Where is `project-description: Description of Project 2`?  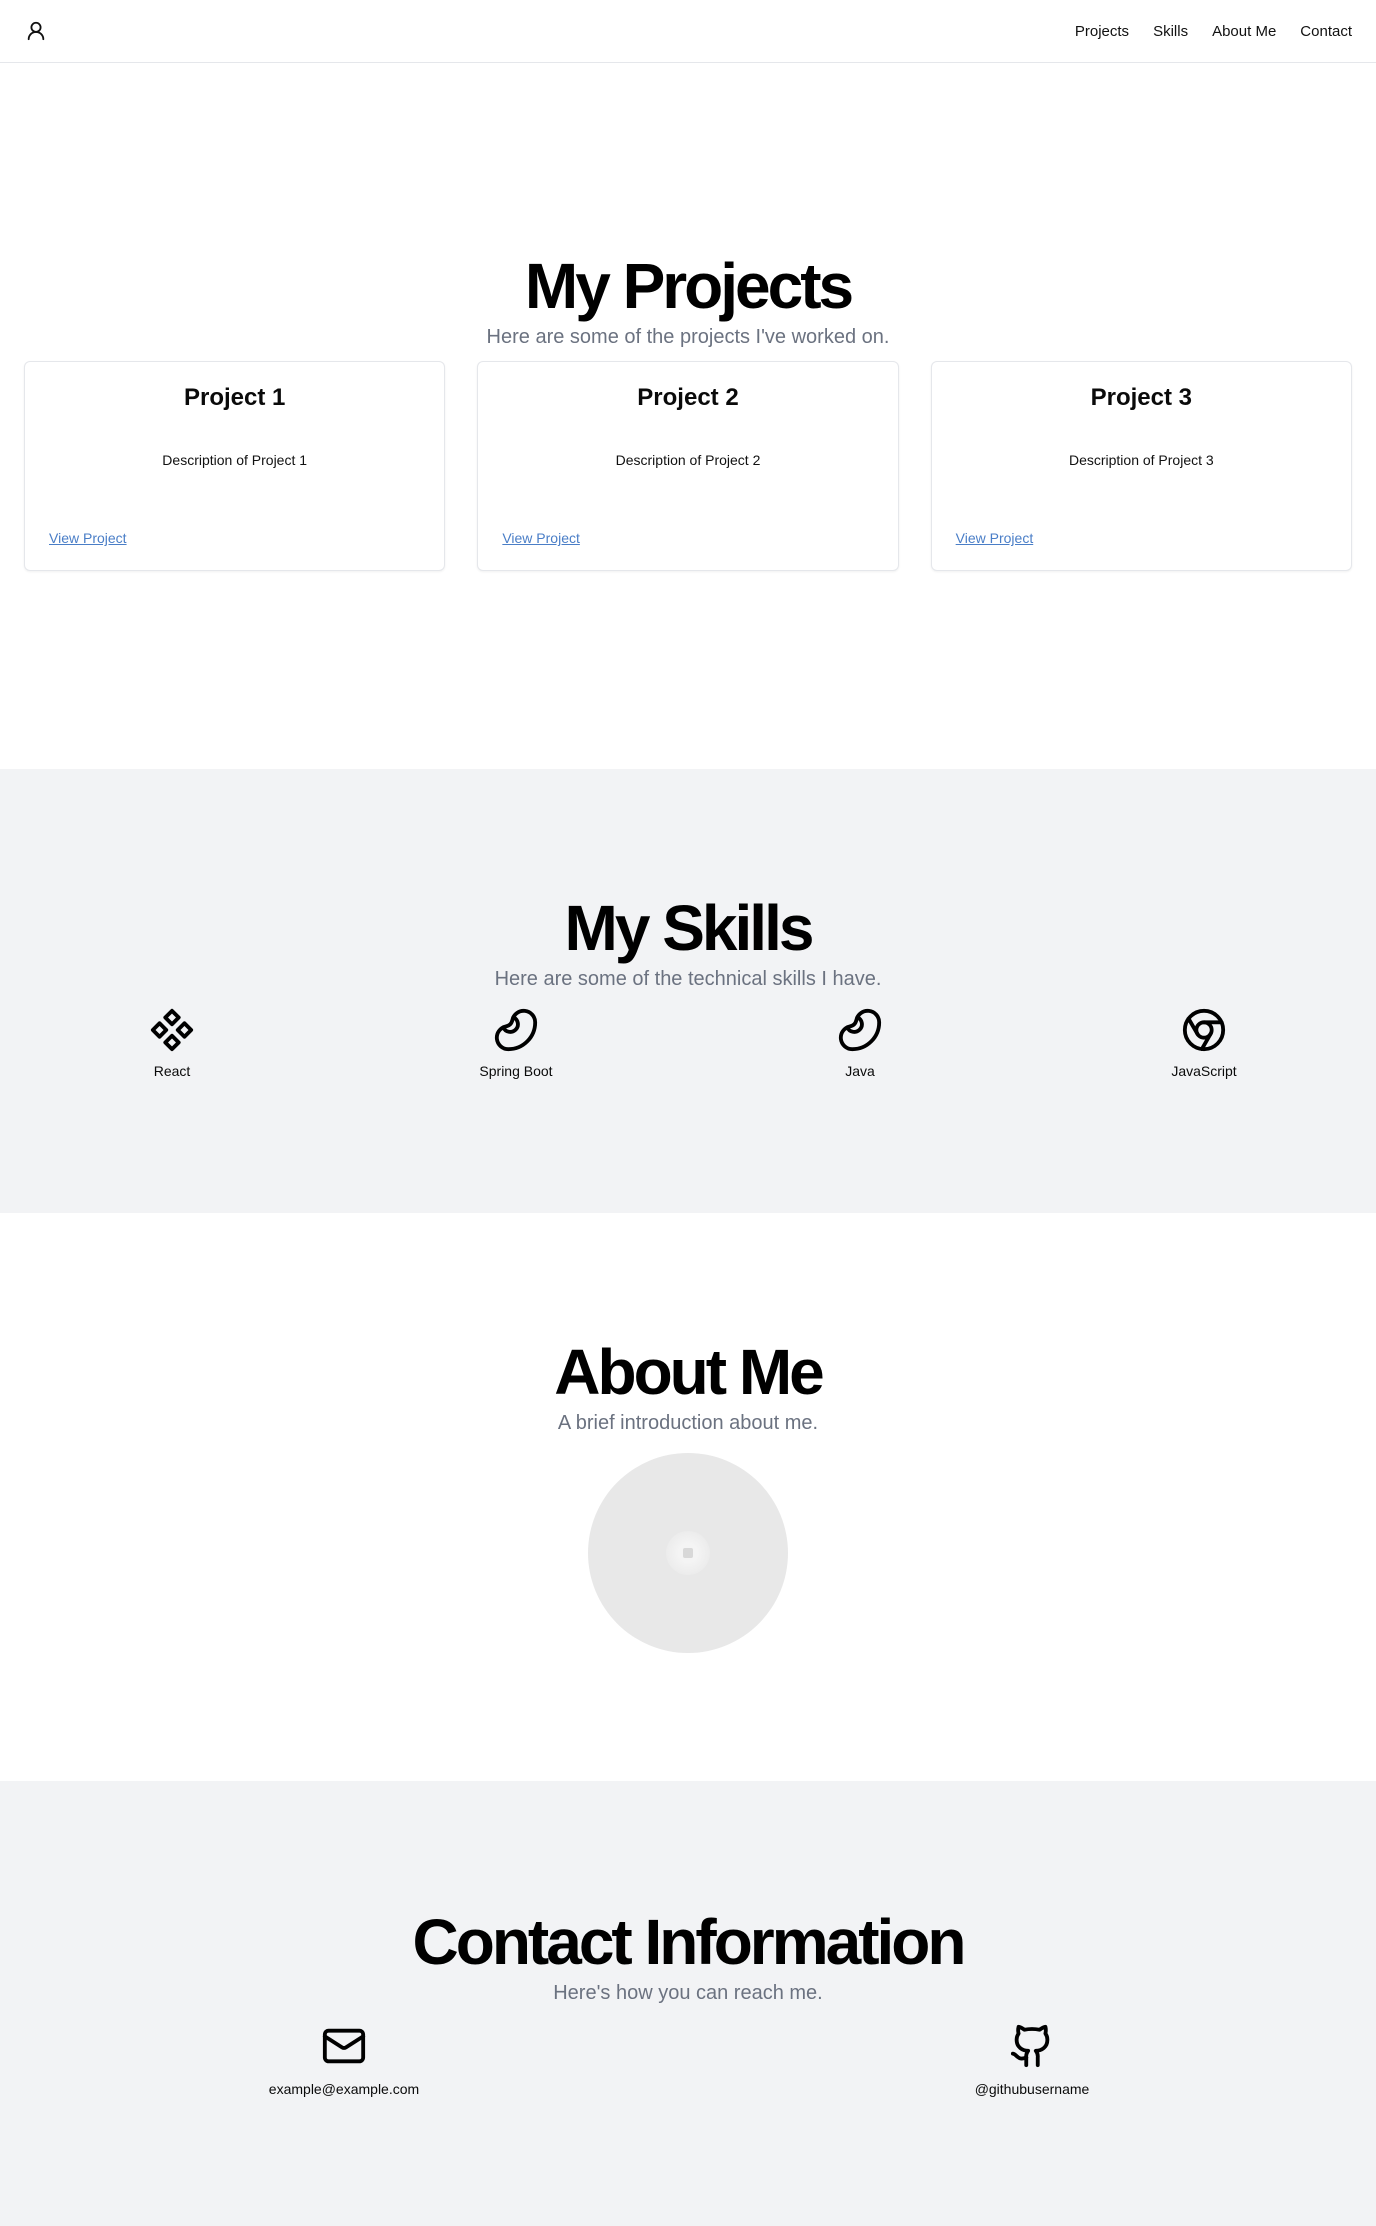 project-description: Description of Project 2 is located at coordinates (688, 460).